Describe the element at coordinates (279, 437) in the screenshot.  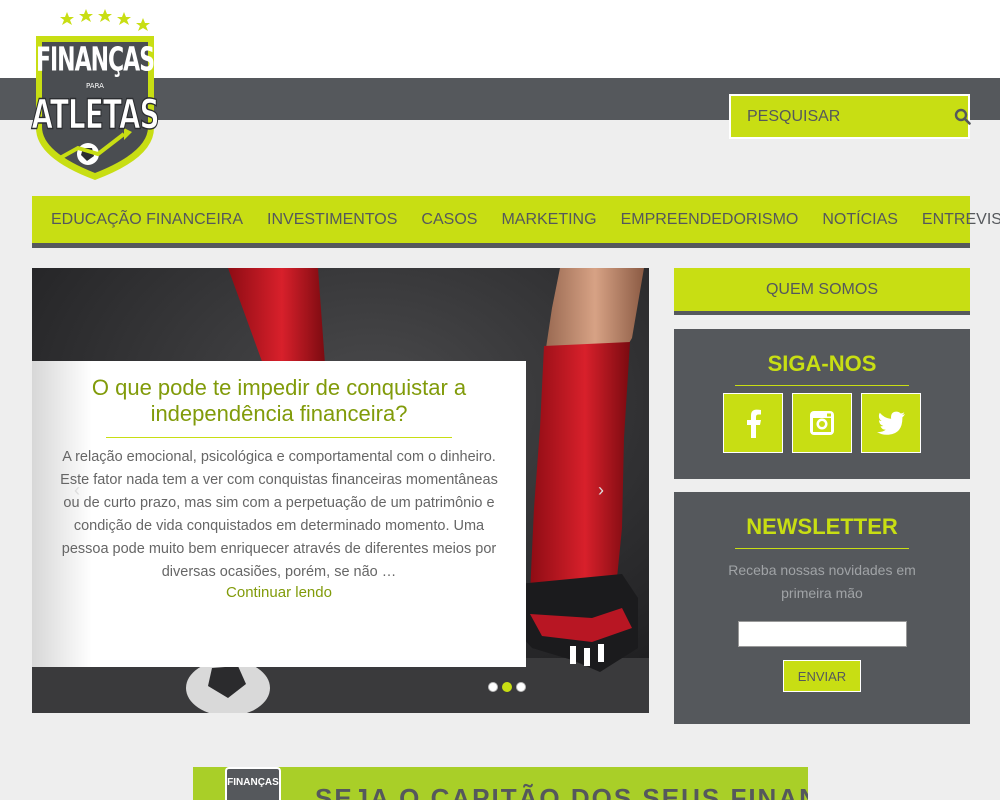
I see `hero-divider` at that location.